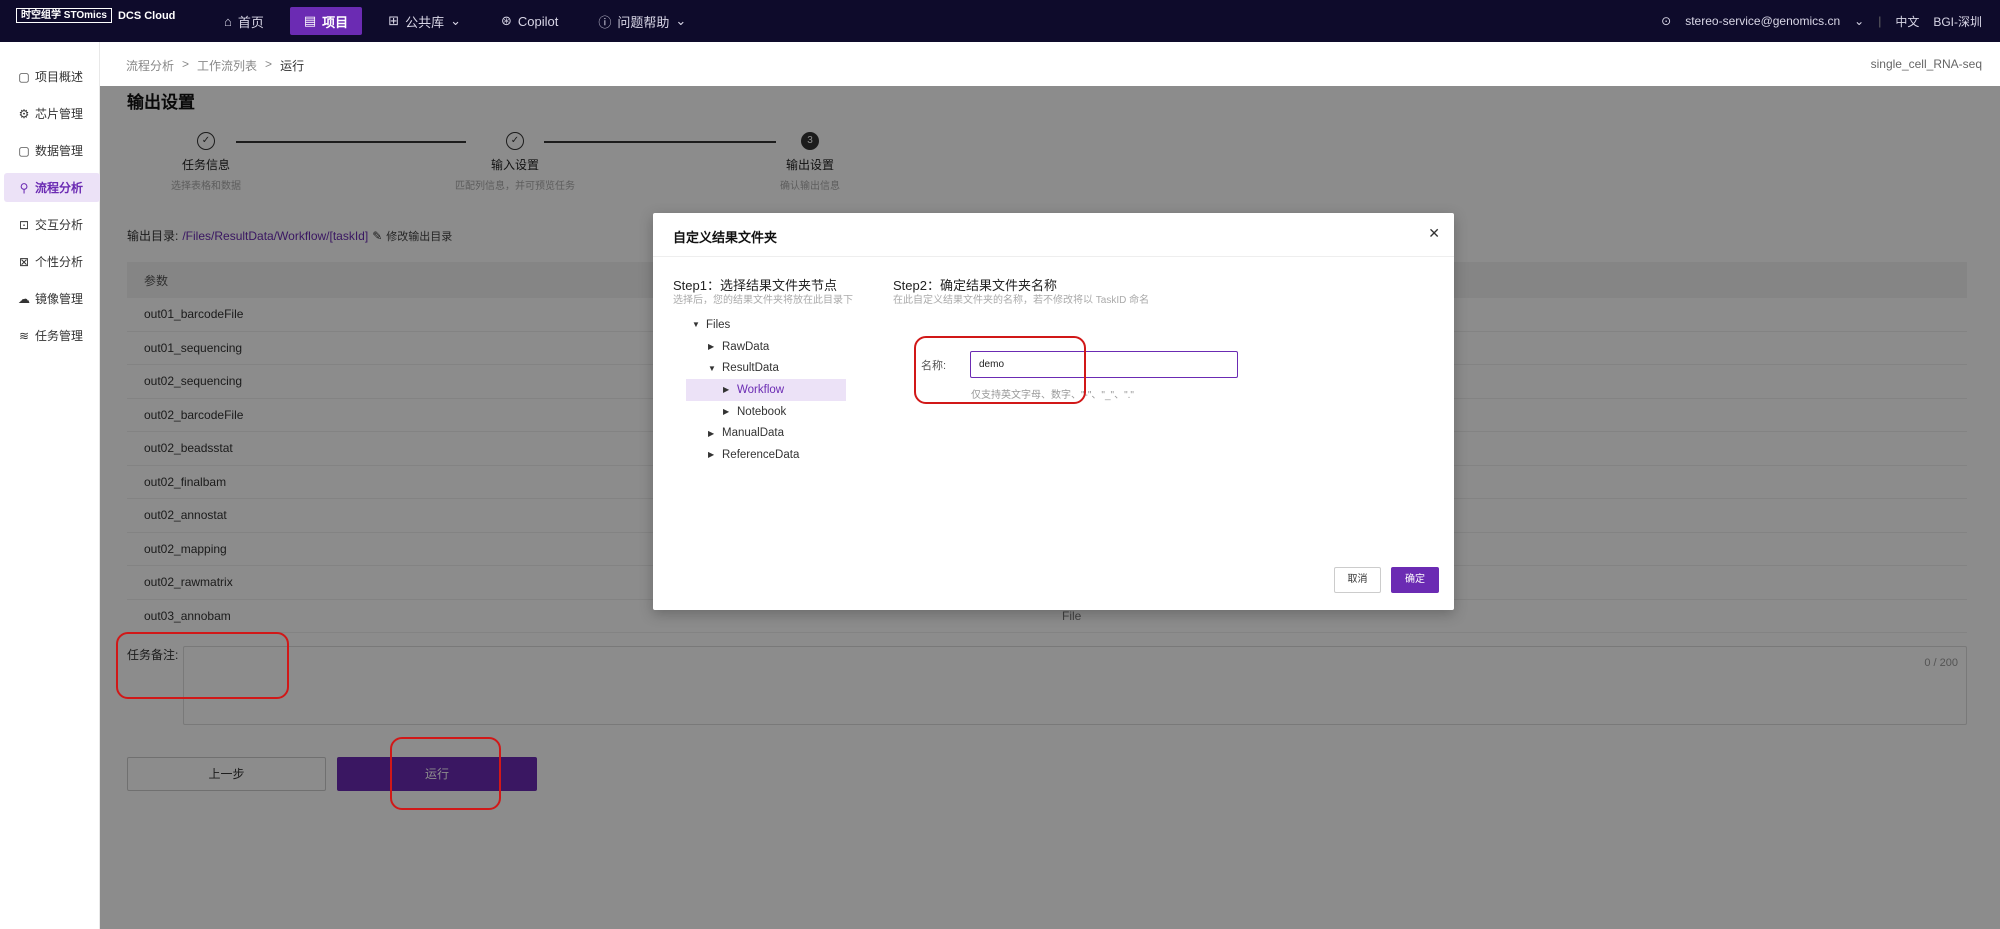 This screenshot has height=929, width=2000. I want to click on region-label: BGI-深圳, so click(1957, 21).